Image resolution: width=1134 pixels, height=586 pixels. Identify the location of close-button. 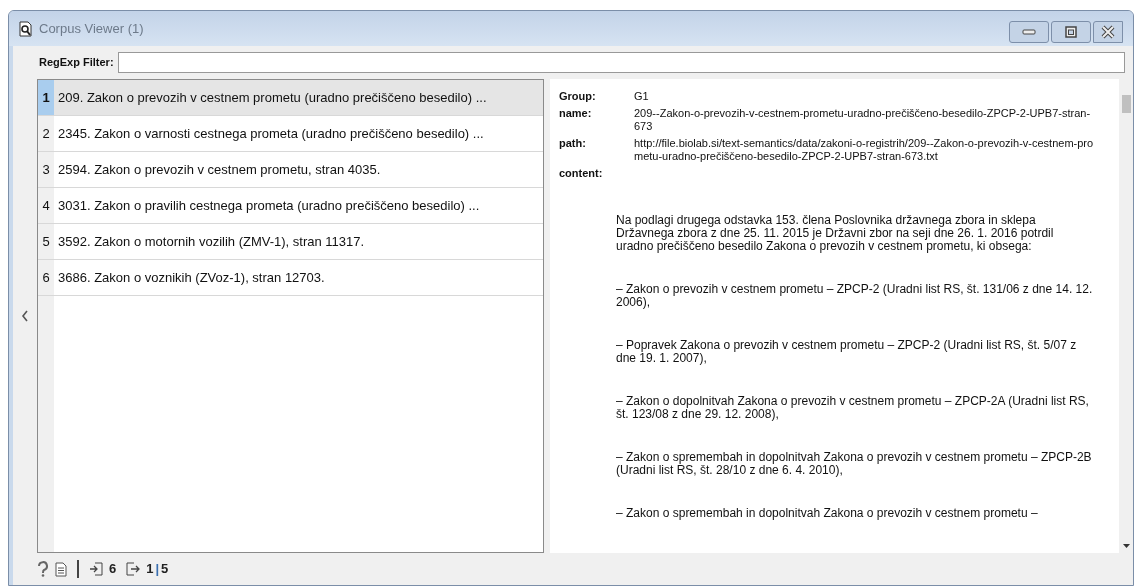
(1108, 31).